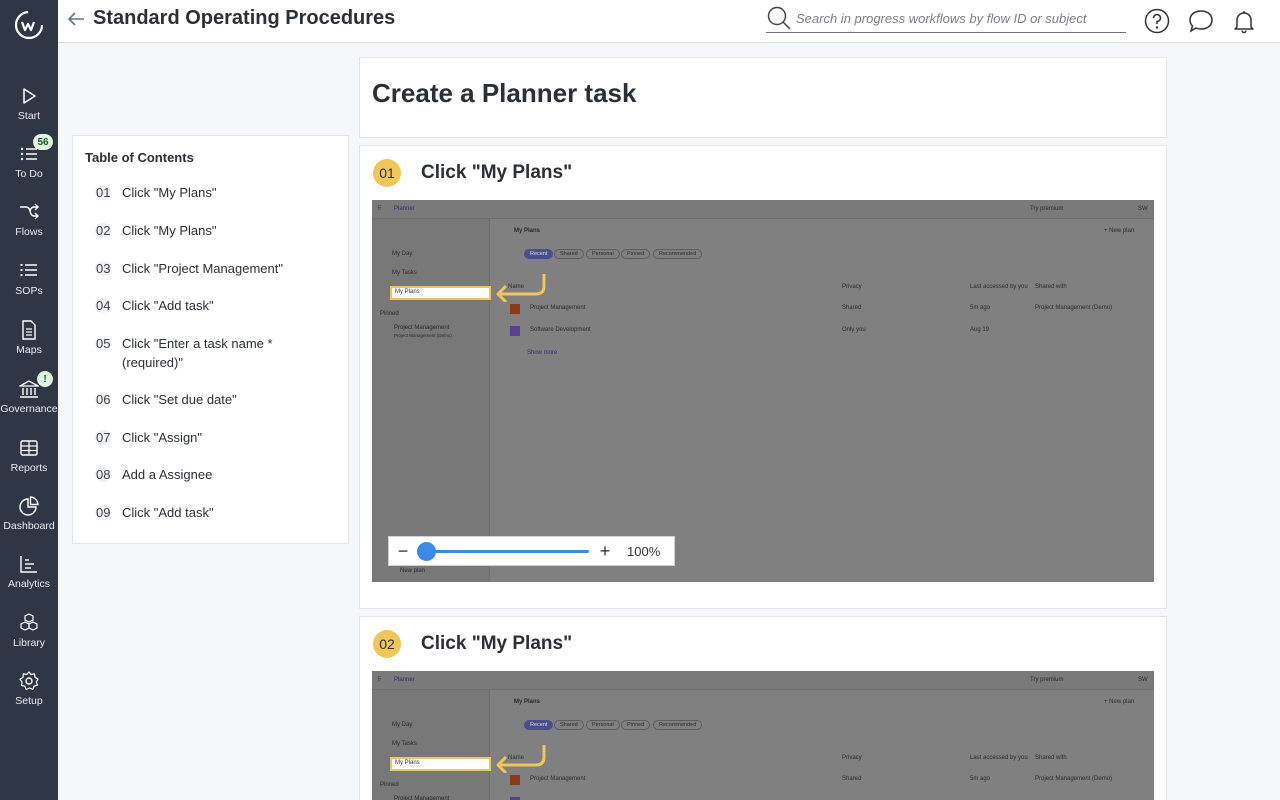  Describe the element at coordinates (426, 551) in the screenshot. I see `zoom-slider-handle` at that location.